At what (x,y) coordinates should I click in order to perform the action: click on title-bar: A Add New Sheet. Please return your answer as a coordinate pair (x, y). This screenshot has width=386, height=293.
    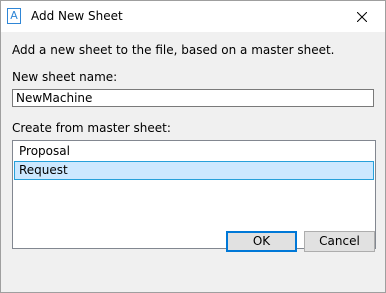
    Looking at the image, I should click on (193, 16).